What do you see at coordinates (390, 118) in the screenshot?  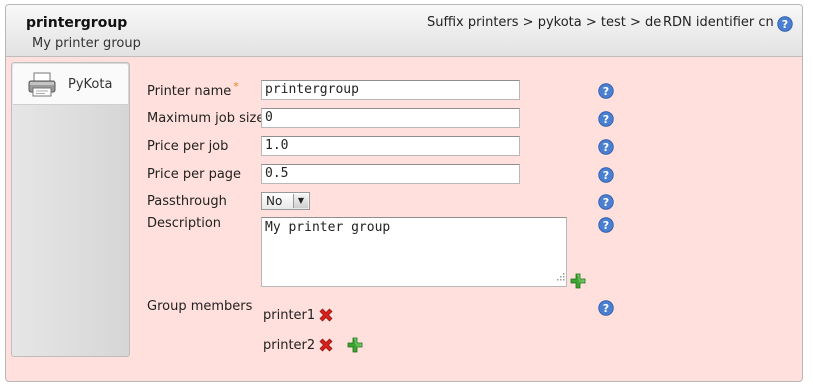 I see `max-job-size-input: 0` at bounding box center [390, 118].